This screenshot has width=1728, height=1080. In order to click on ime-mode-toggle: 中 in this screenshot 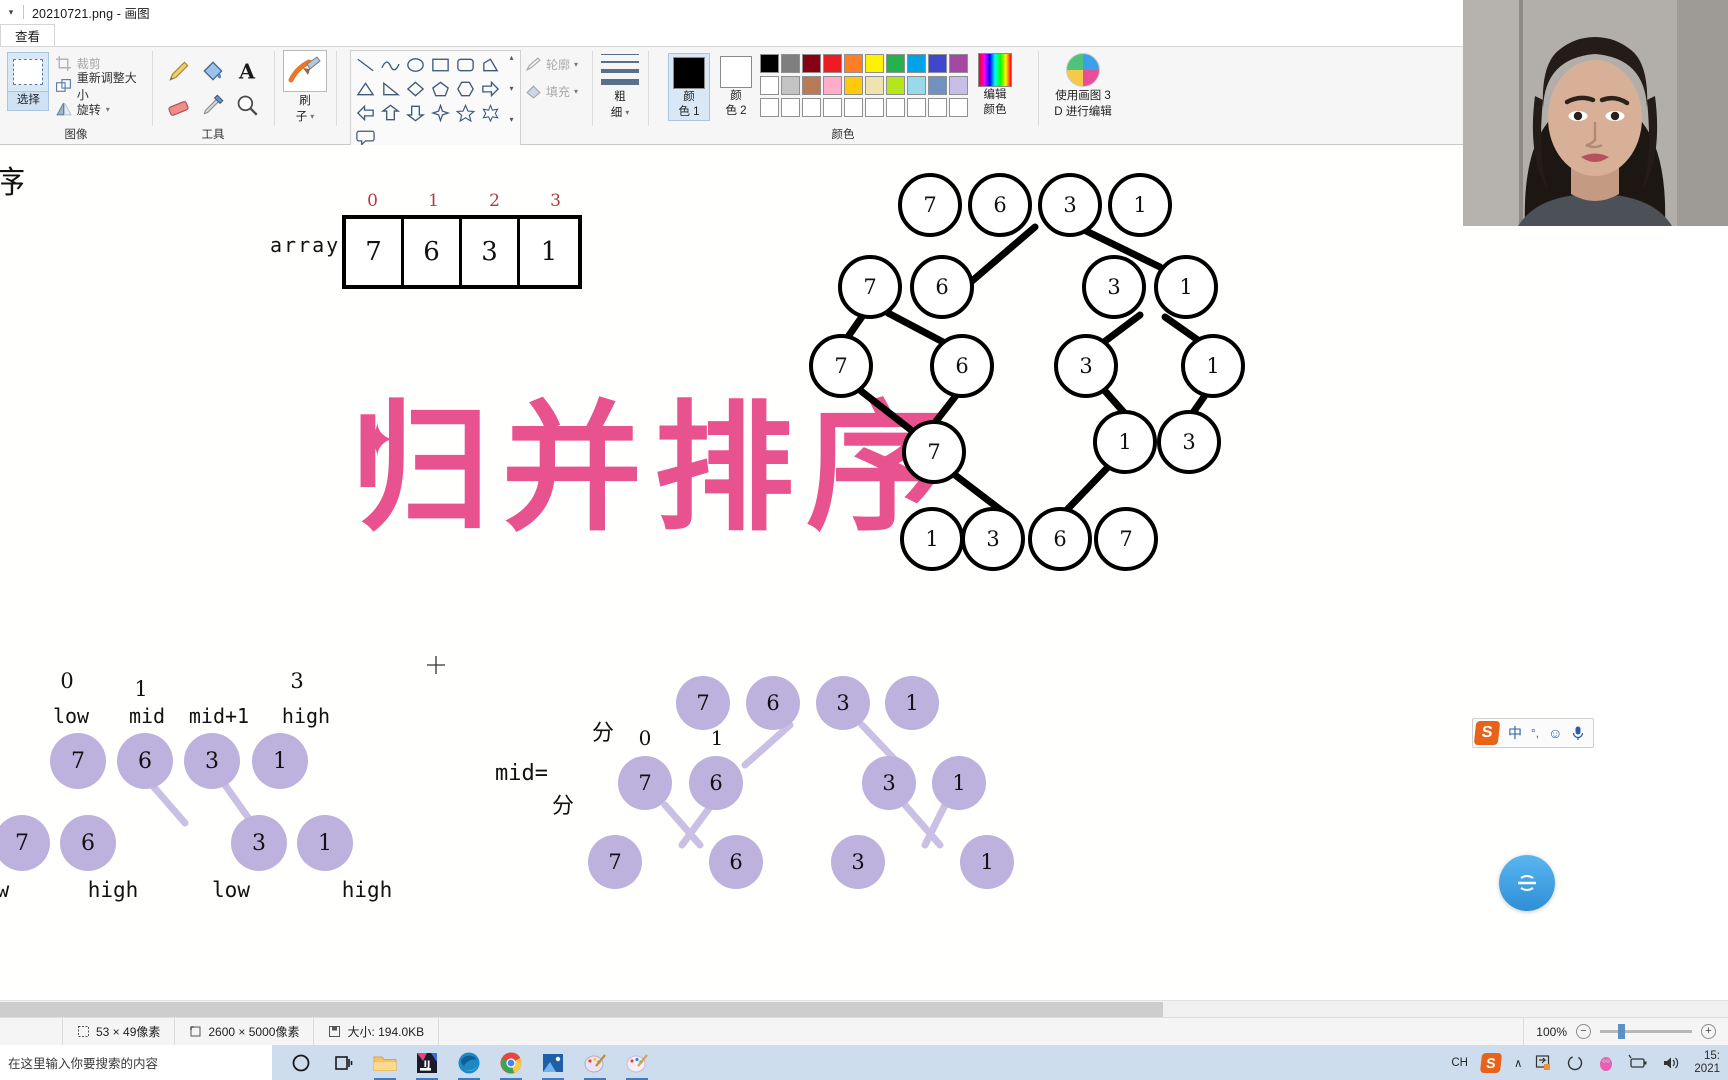, I will do `click(1515, 733)`.